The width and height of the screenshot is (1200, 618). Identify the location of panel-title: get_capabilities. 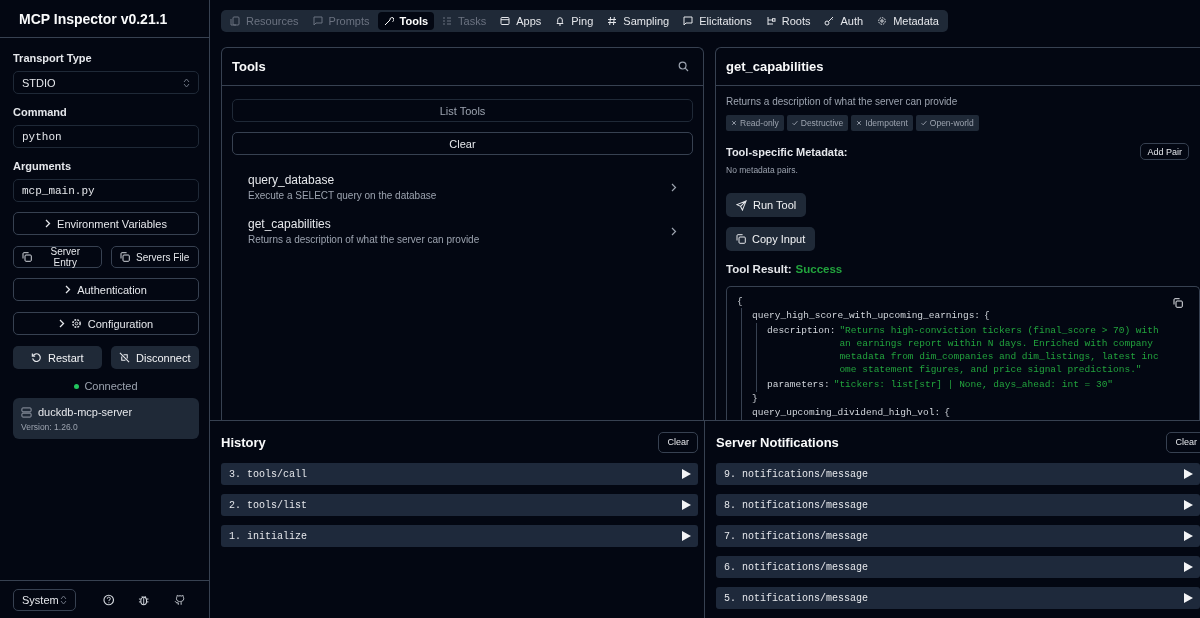
(775, 66).